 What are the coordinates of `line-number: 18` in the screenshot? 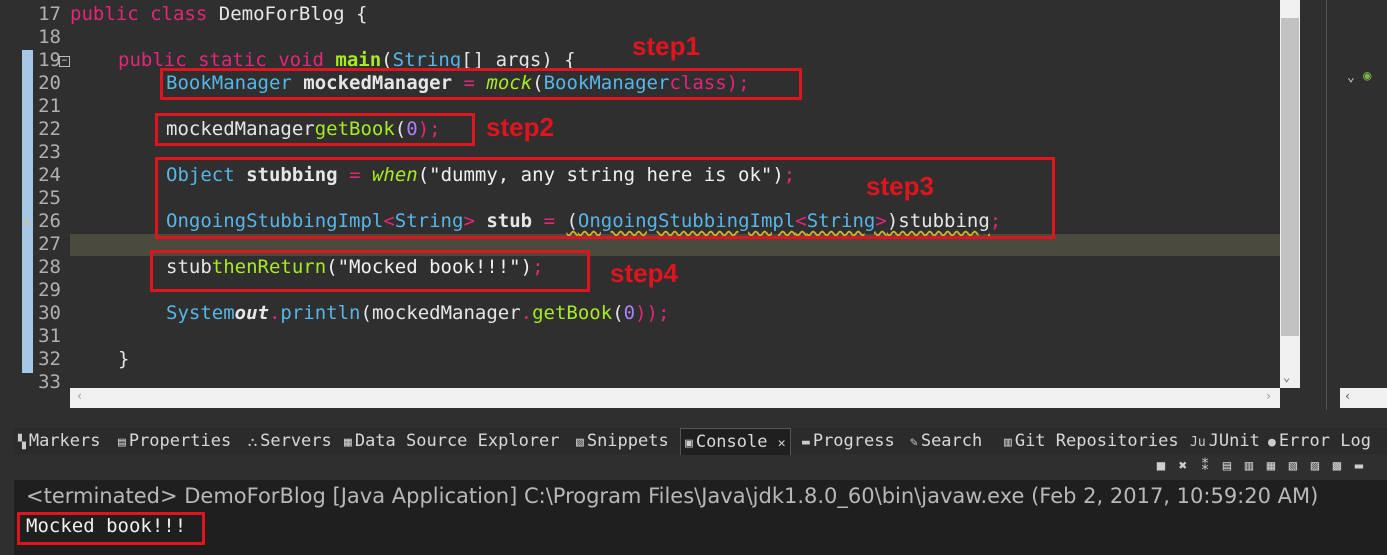 It's located at (49, 37).